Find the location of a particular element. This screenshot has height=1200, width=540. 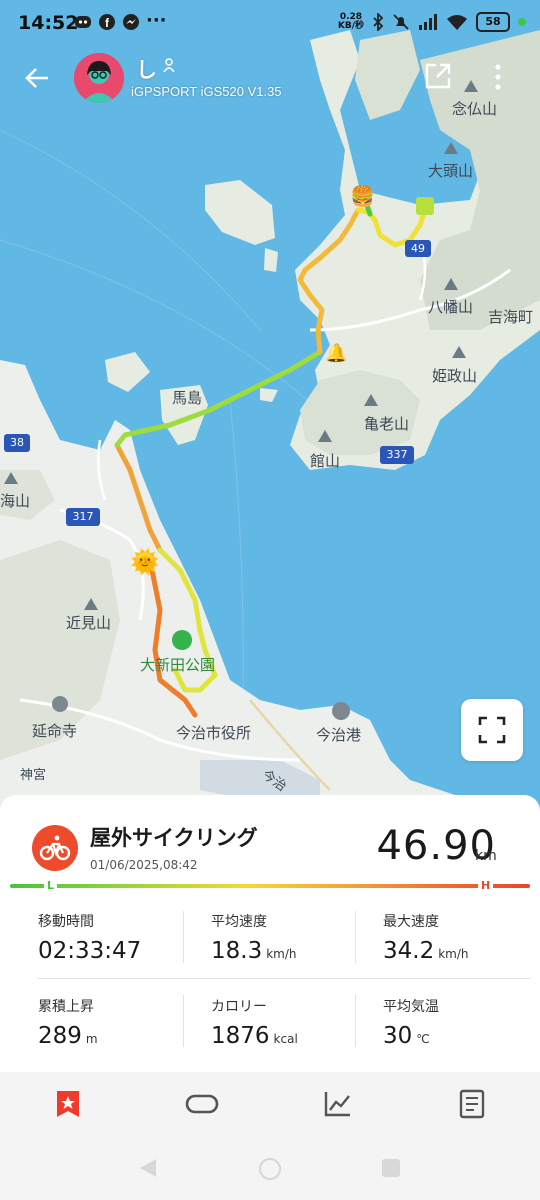

stat-label: 移動時間 is located at coordinates (66, 922).